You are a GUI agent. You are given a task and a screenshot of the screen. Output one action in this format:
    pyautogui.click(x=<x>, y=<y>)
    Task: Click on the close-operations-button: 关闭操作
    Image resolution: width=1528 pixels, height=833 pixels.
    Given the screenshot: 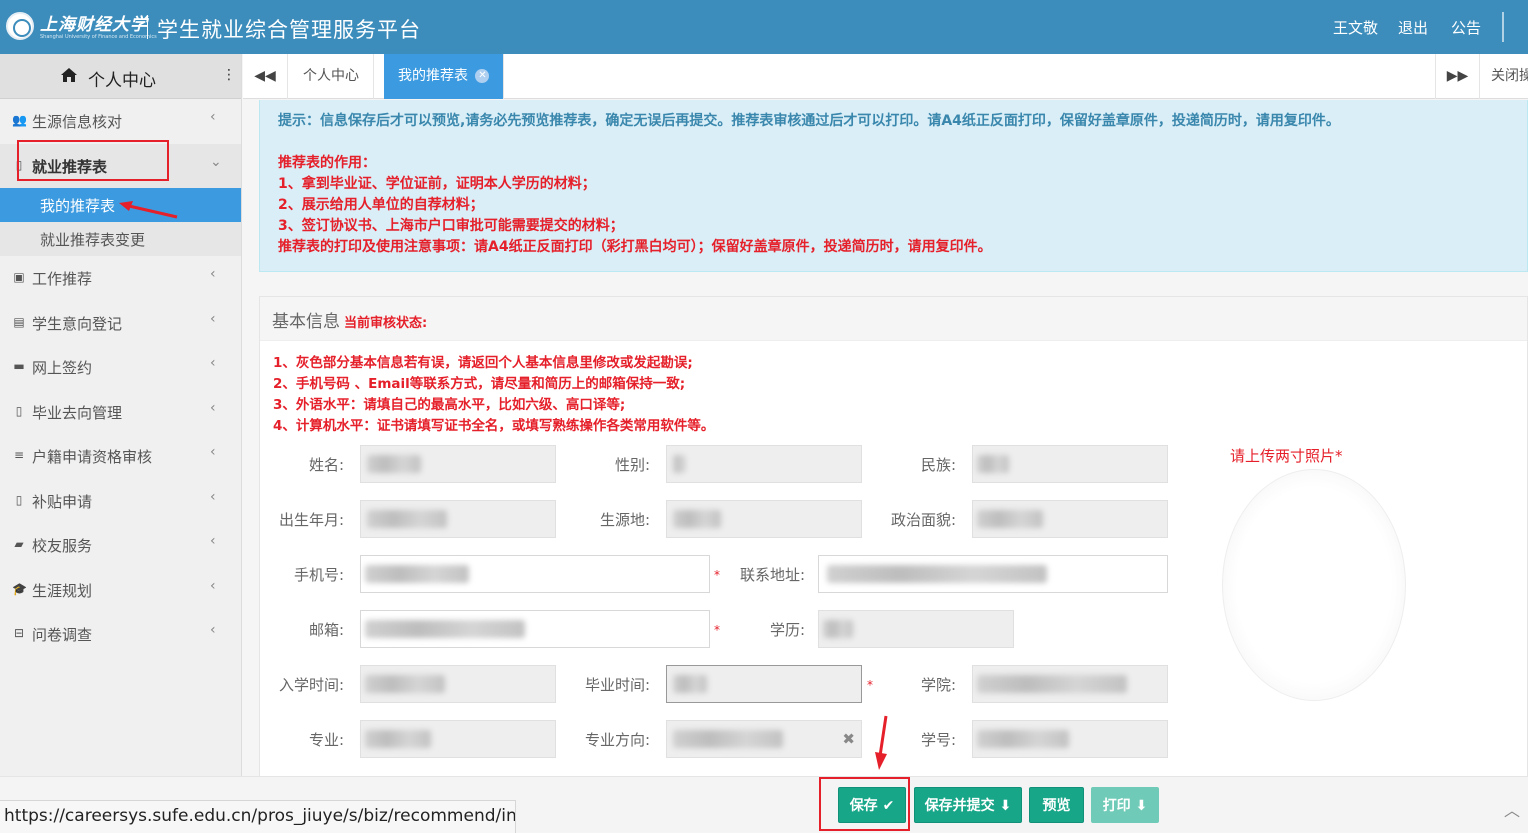 What is the action you would take?
    pyautogui.click(x=1504, y=76)
    